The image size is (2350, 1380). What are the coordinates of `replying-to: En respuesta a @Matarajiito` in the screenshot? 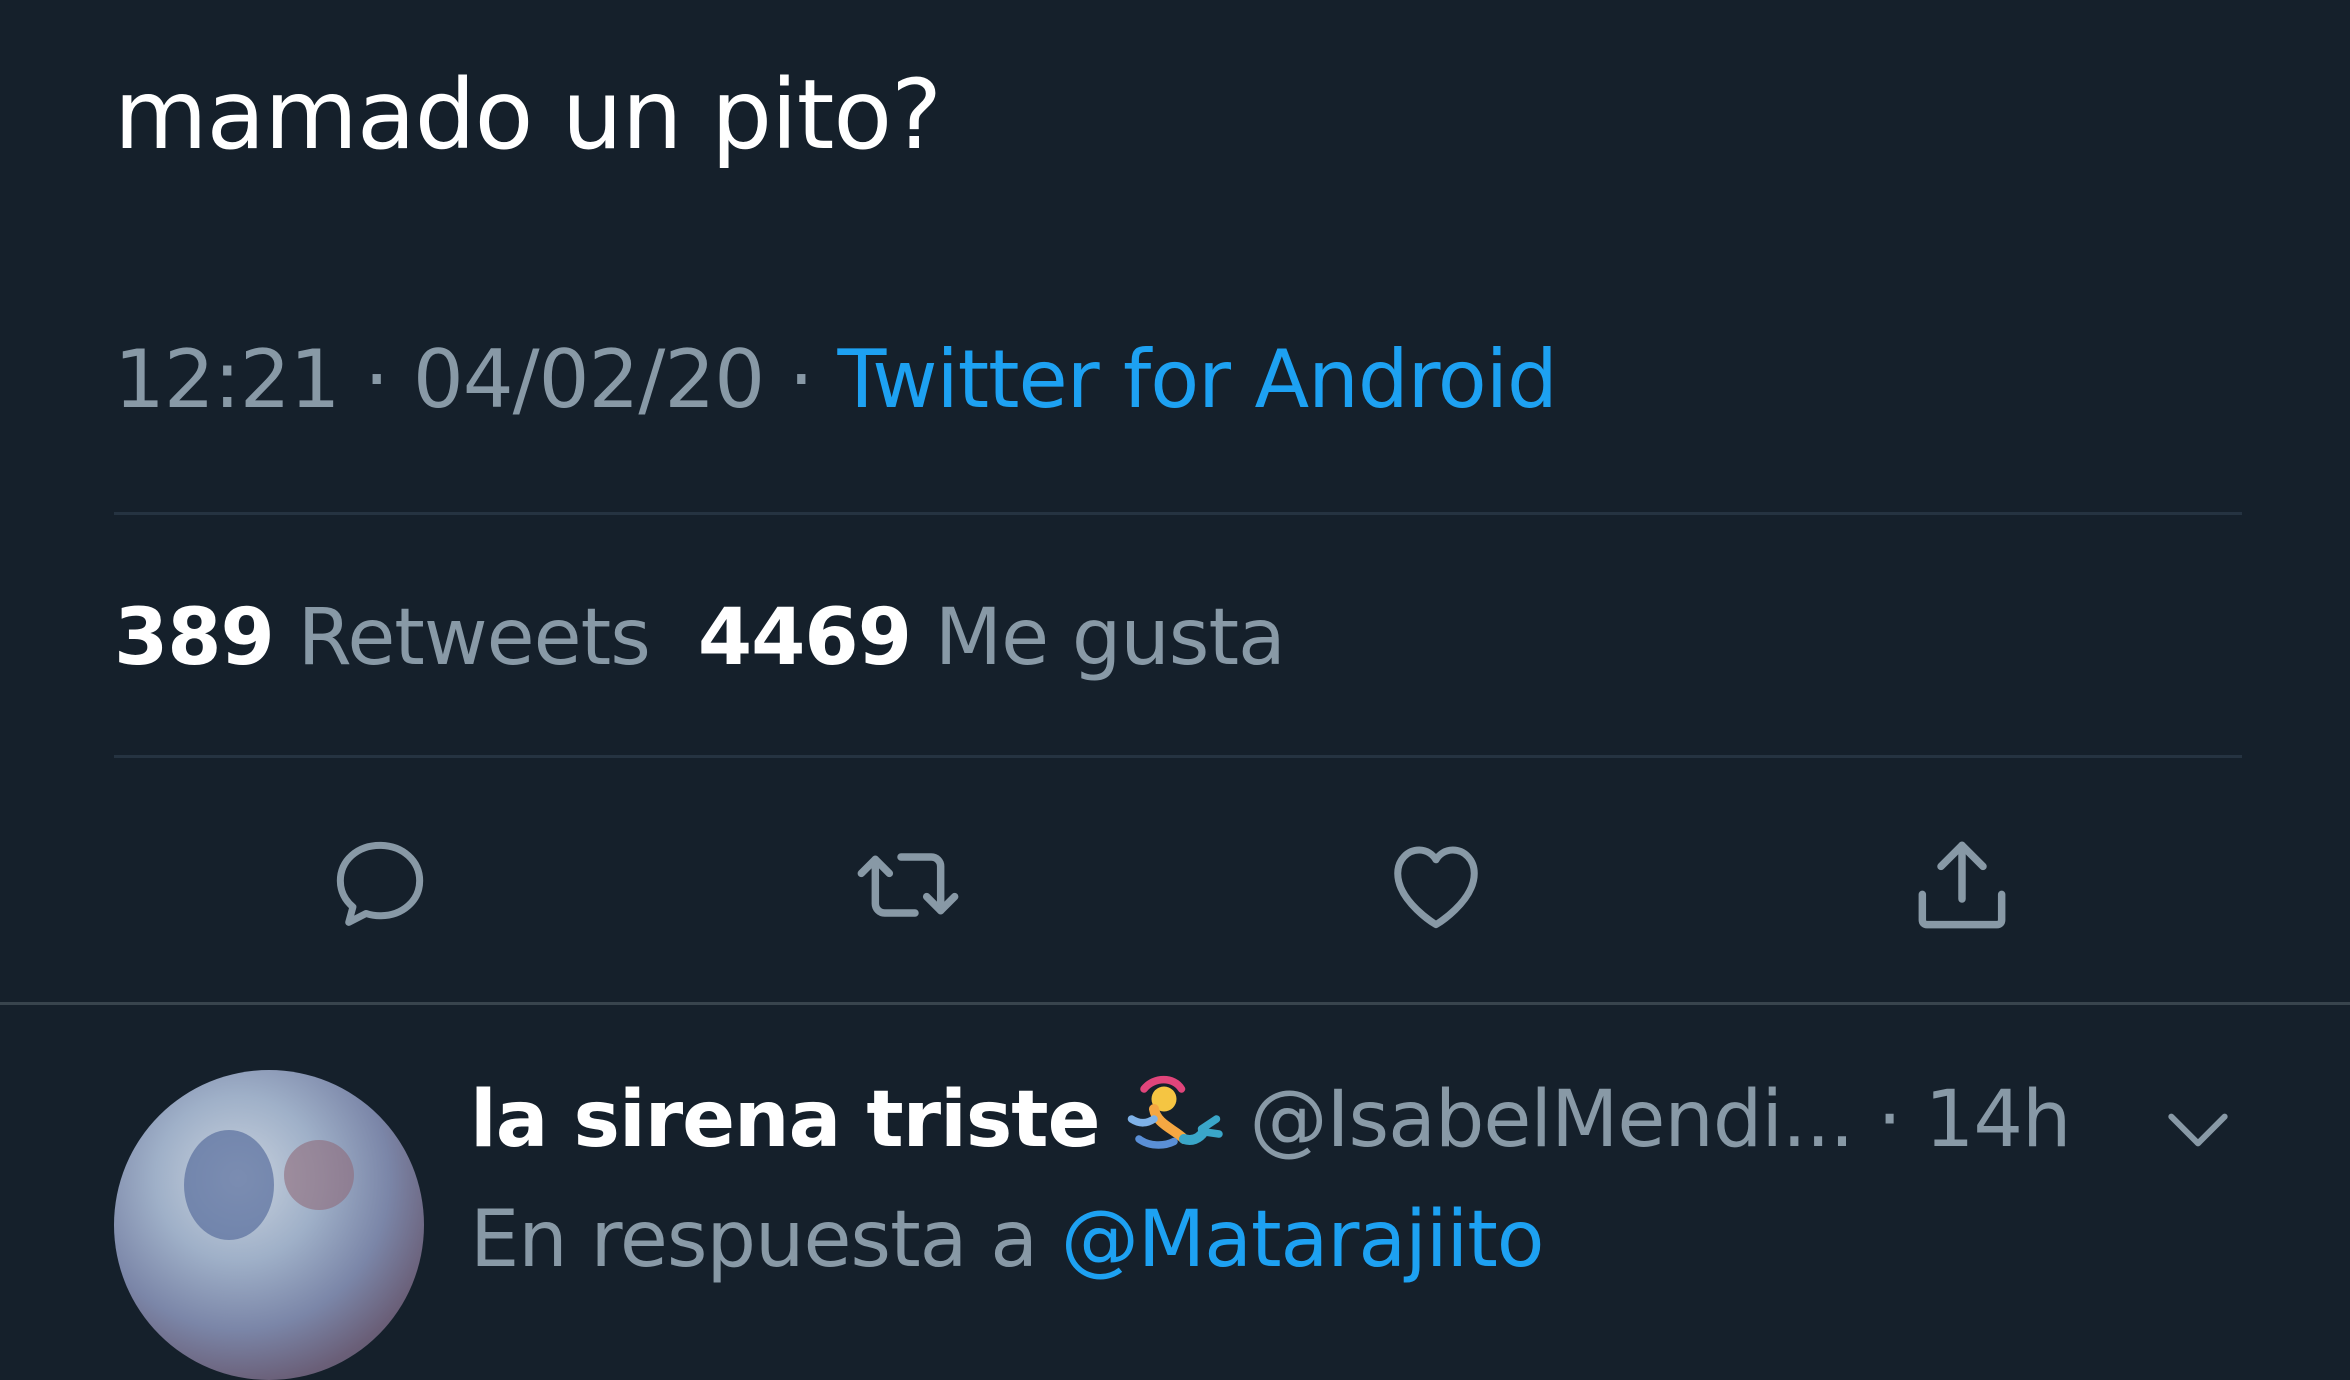 It's located at (1007, 1240).